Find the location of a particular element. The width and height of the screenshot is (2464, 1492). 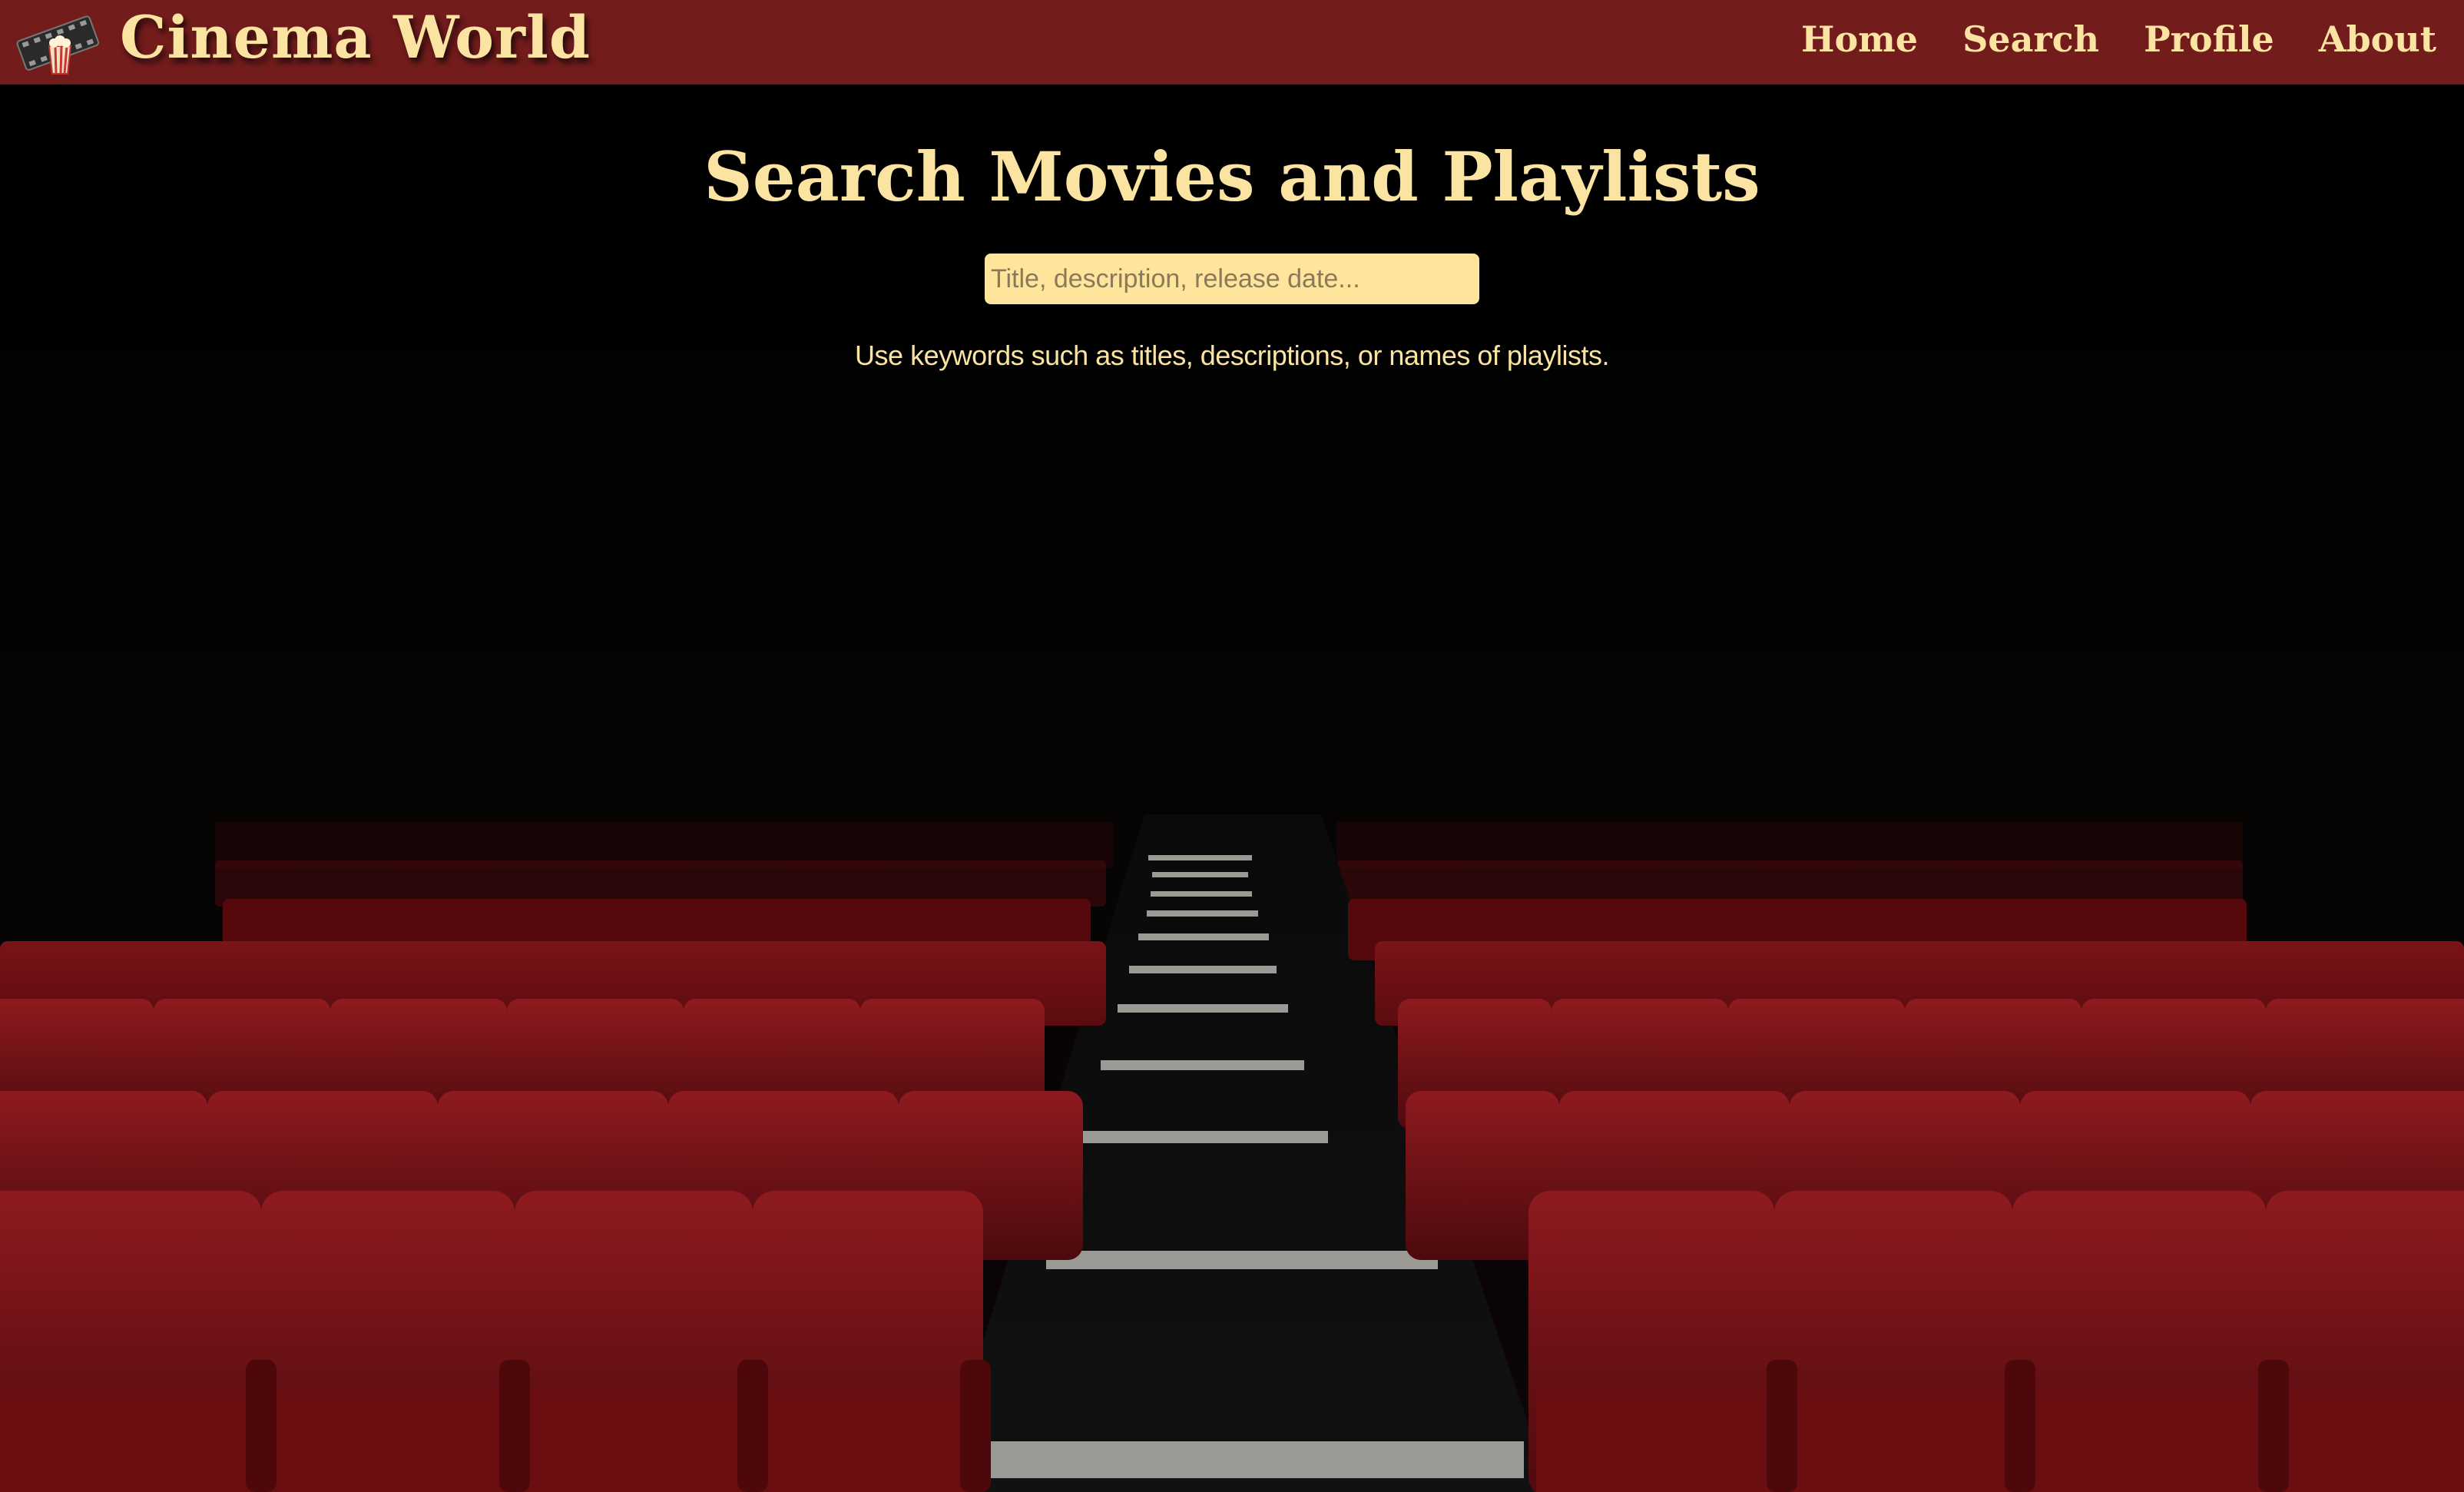

nav-about-link: About is located at coordinates (2377, 39).